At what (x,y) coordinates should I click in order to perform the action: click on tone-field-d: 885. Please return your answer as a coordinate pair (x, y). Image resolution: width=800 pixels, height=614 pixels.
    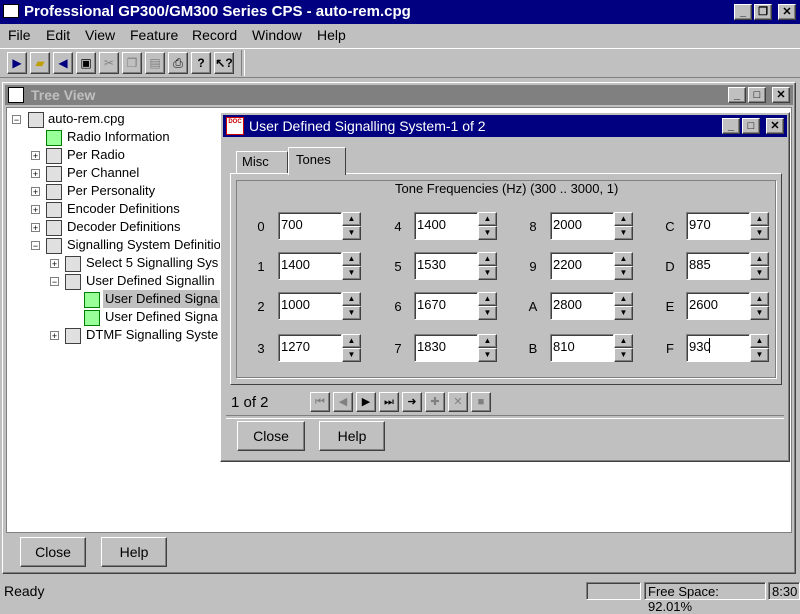
    Looking at the image, I should click on (718, 266).